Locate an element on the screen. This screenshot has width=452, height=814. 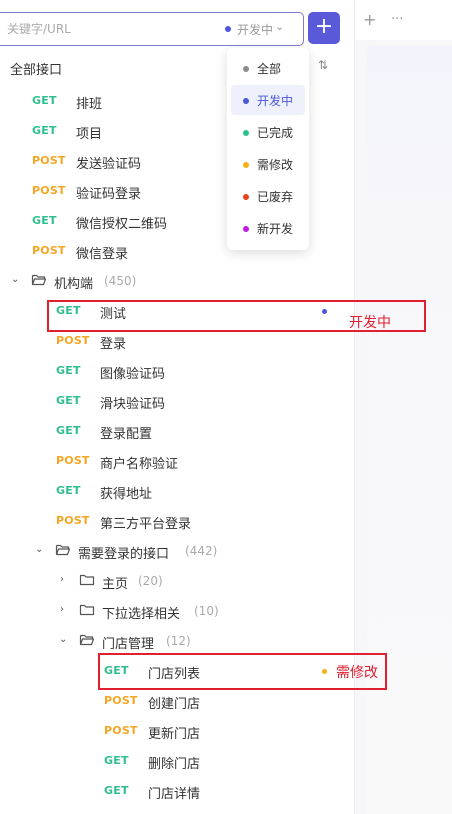
status-option-deprecated: 已废弃 is located at coordinates (268, 196).